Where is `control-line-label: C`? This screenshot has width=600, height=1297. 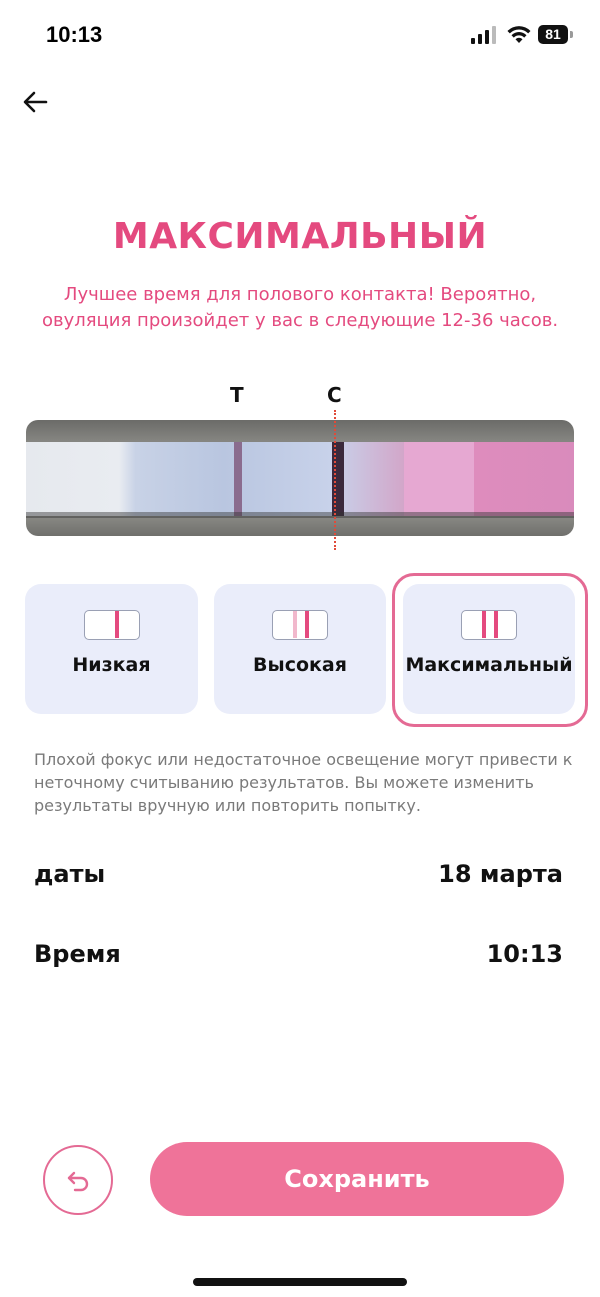 control-line-label: C is located at coordinates (334, 395).